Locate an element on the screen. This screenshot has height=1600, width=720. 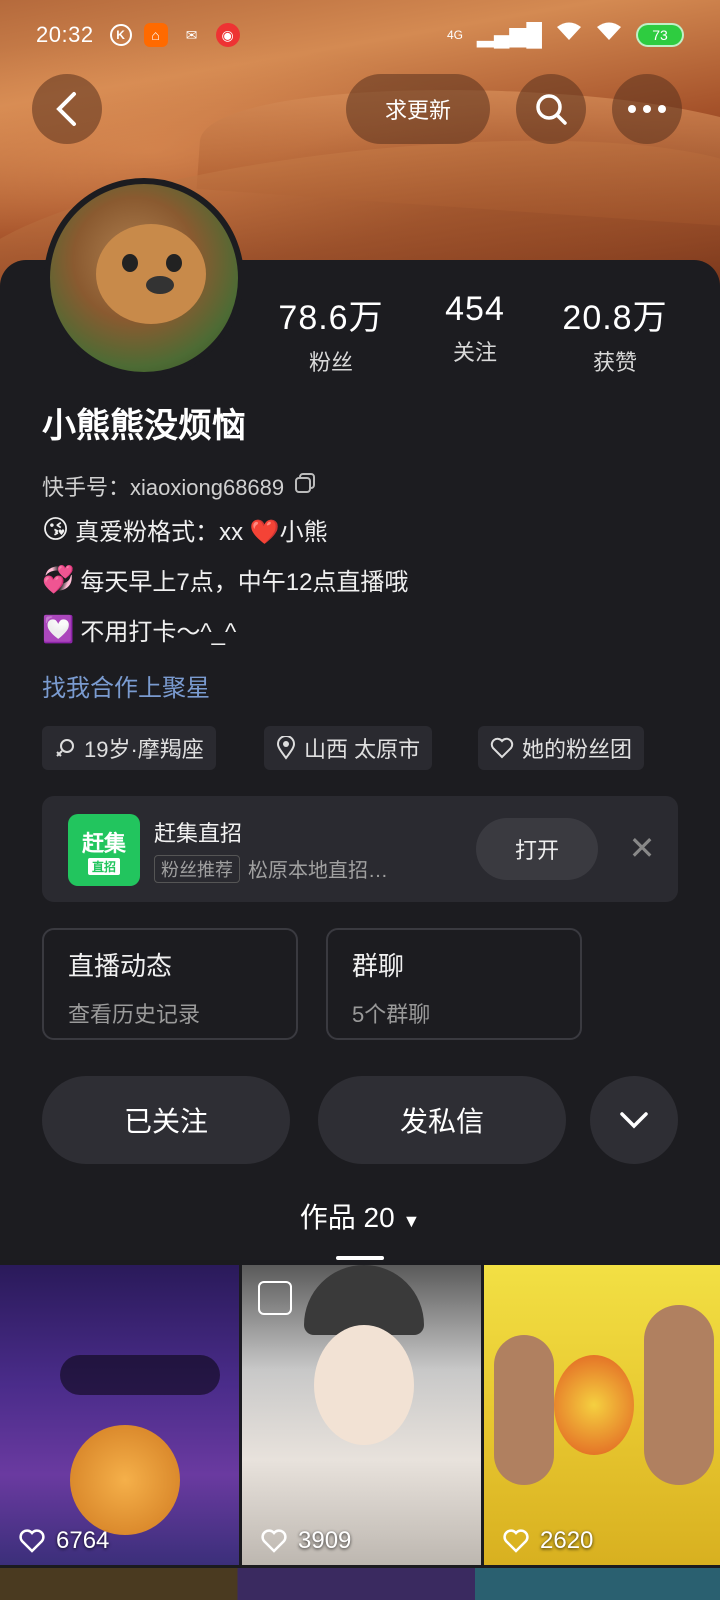
card-title: 群聊 is located at coordinates (378, 966).